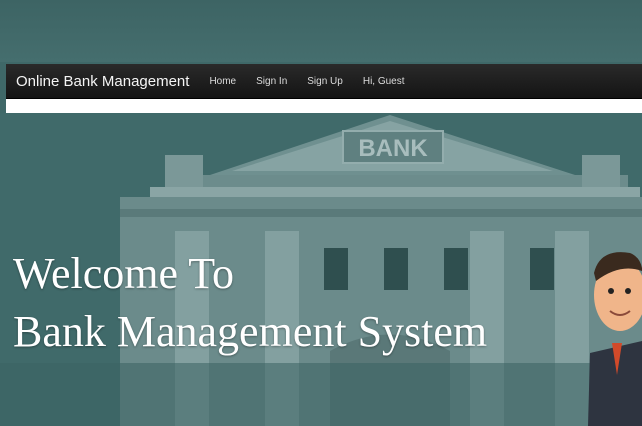 The height and width of the screenshot is (426, 642). I want to click on nav-home-link: Home, so click(222, 81).